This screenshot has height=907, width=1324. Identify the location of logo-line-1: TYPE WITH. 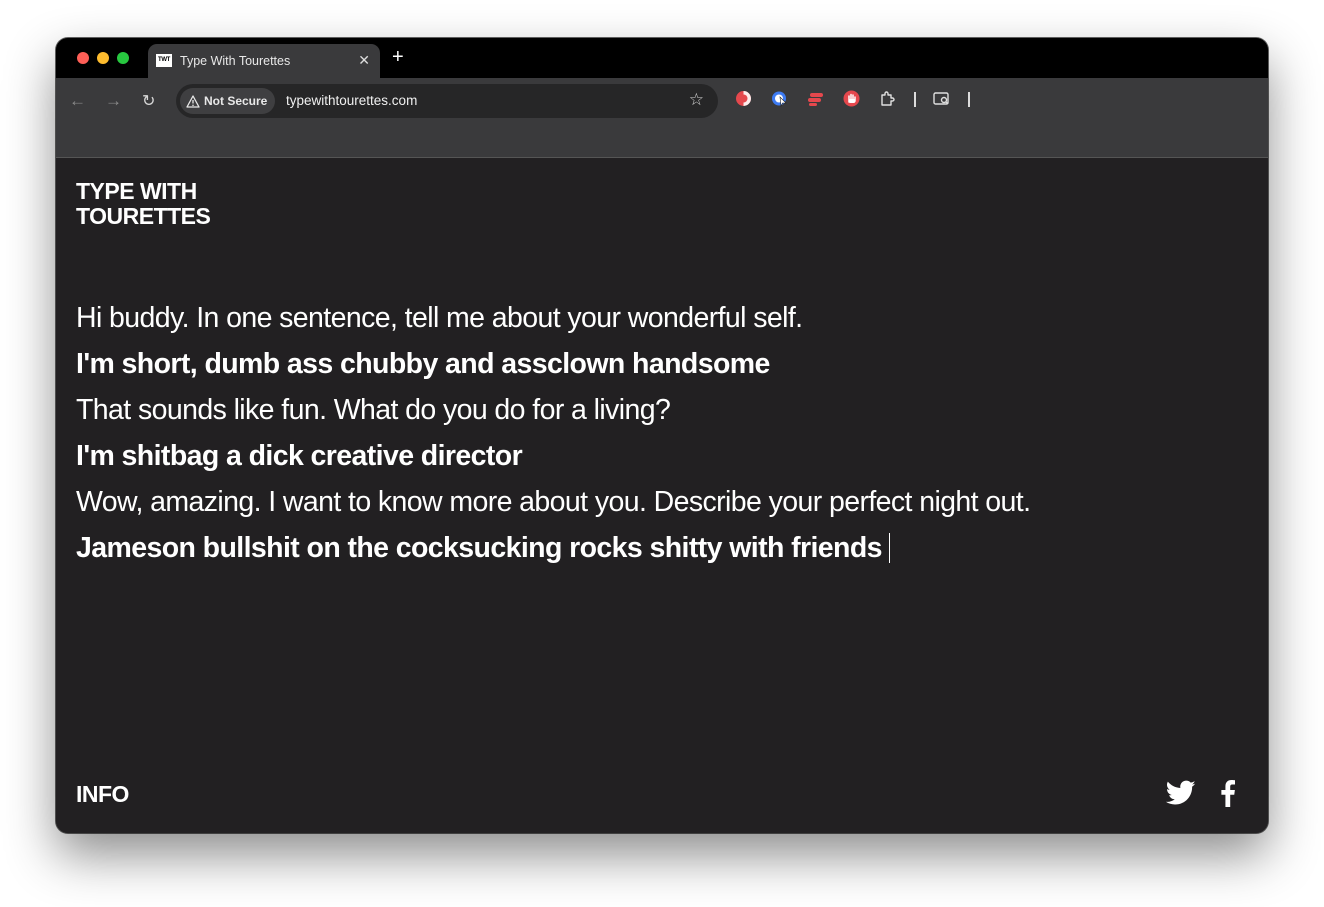
(136, 191).